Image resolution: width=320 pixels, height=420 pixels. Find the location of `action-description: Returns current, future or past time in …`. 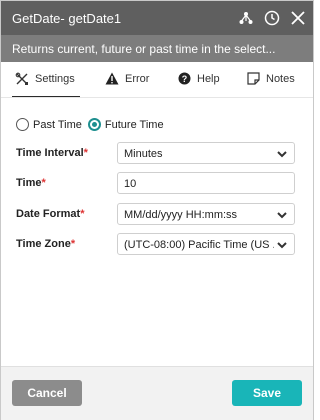

action-description: Returns current, future or past time in … is located at coordinates (144, 49).